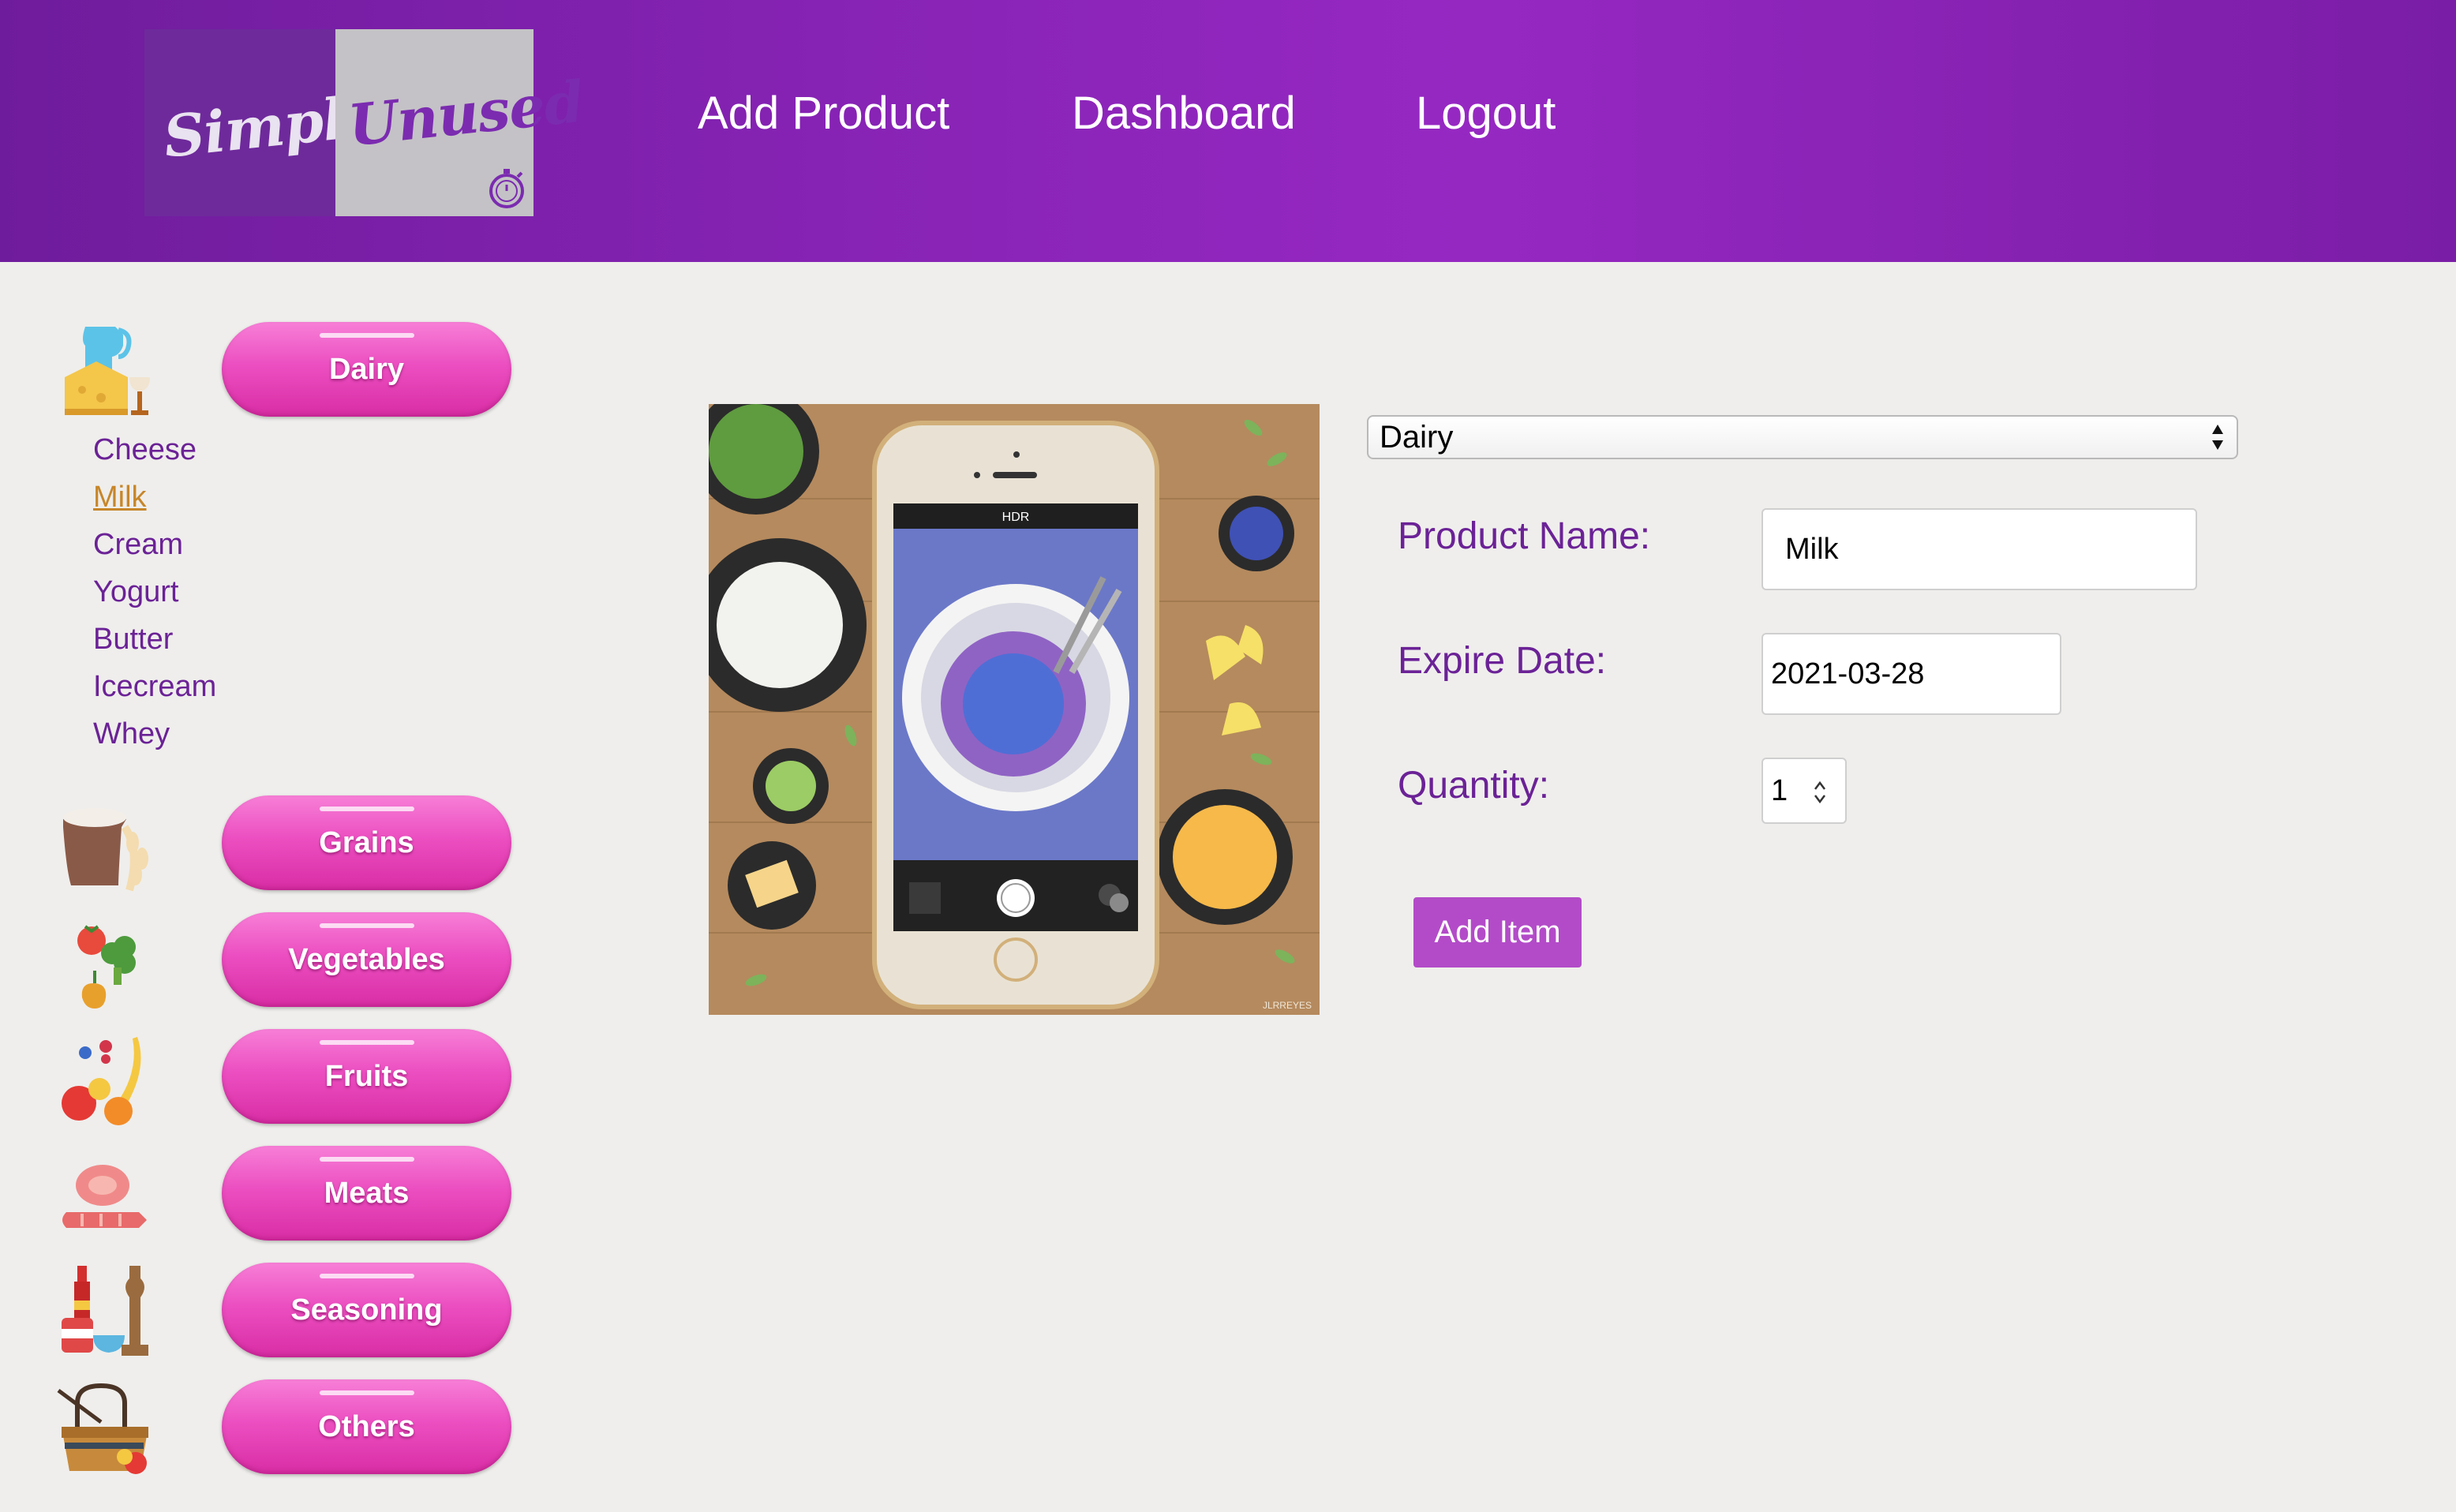  Describe the element at coordinates (154, 449) in the screenshot. I see `dairy-item-cheese: Cheese` at that location.